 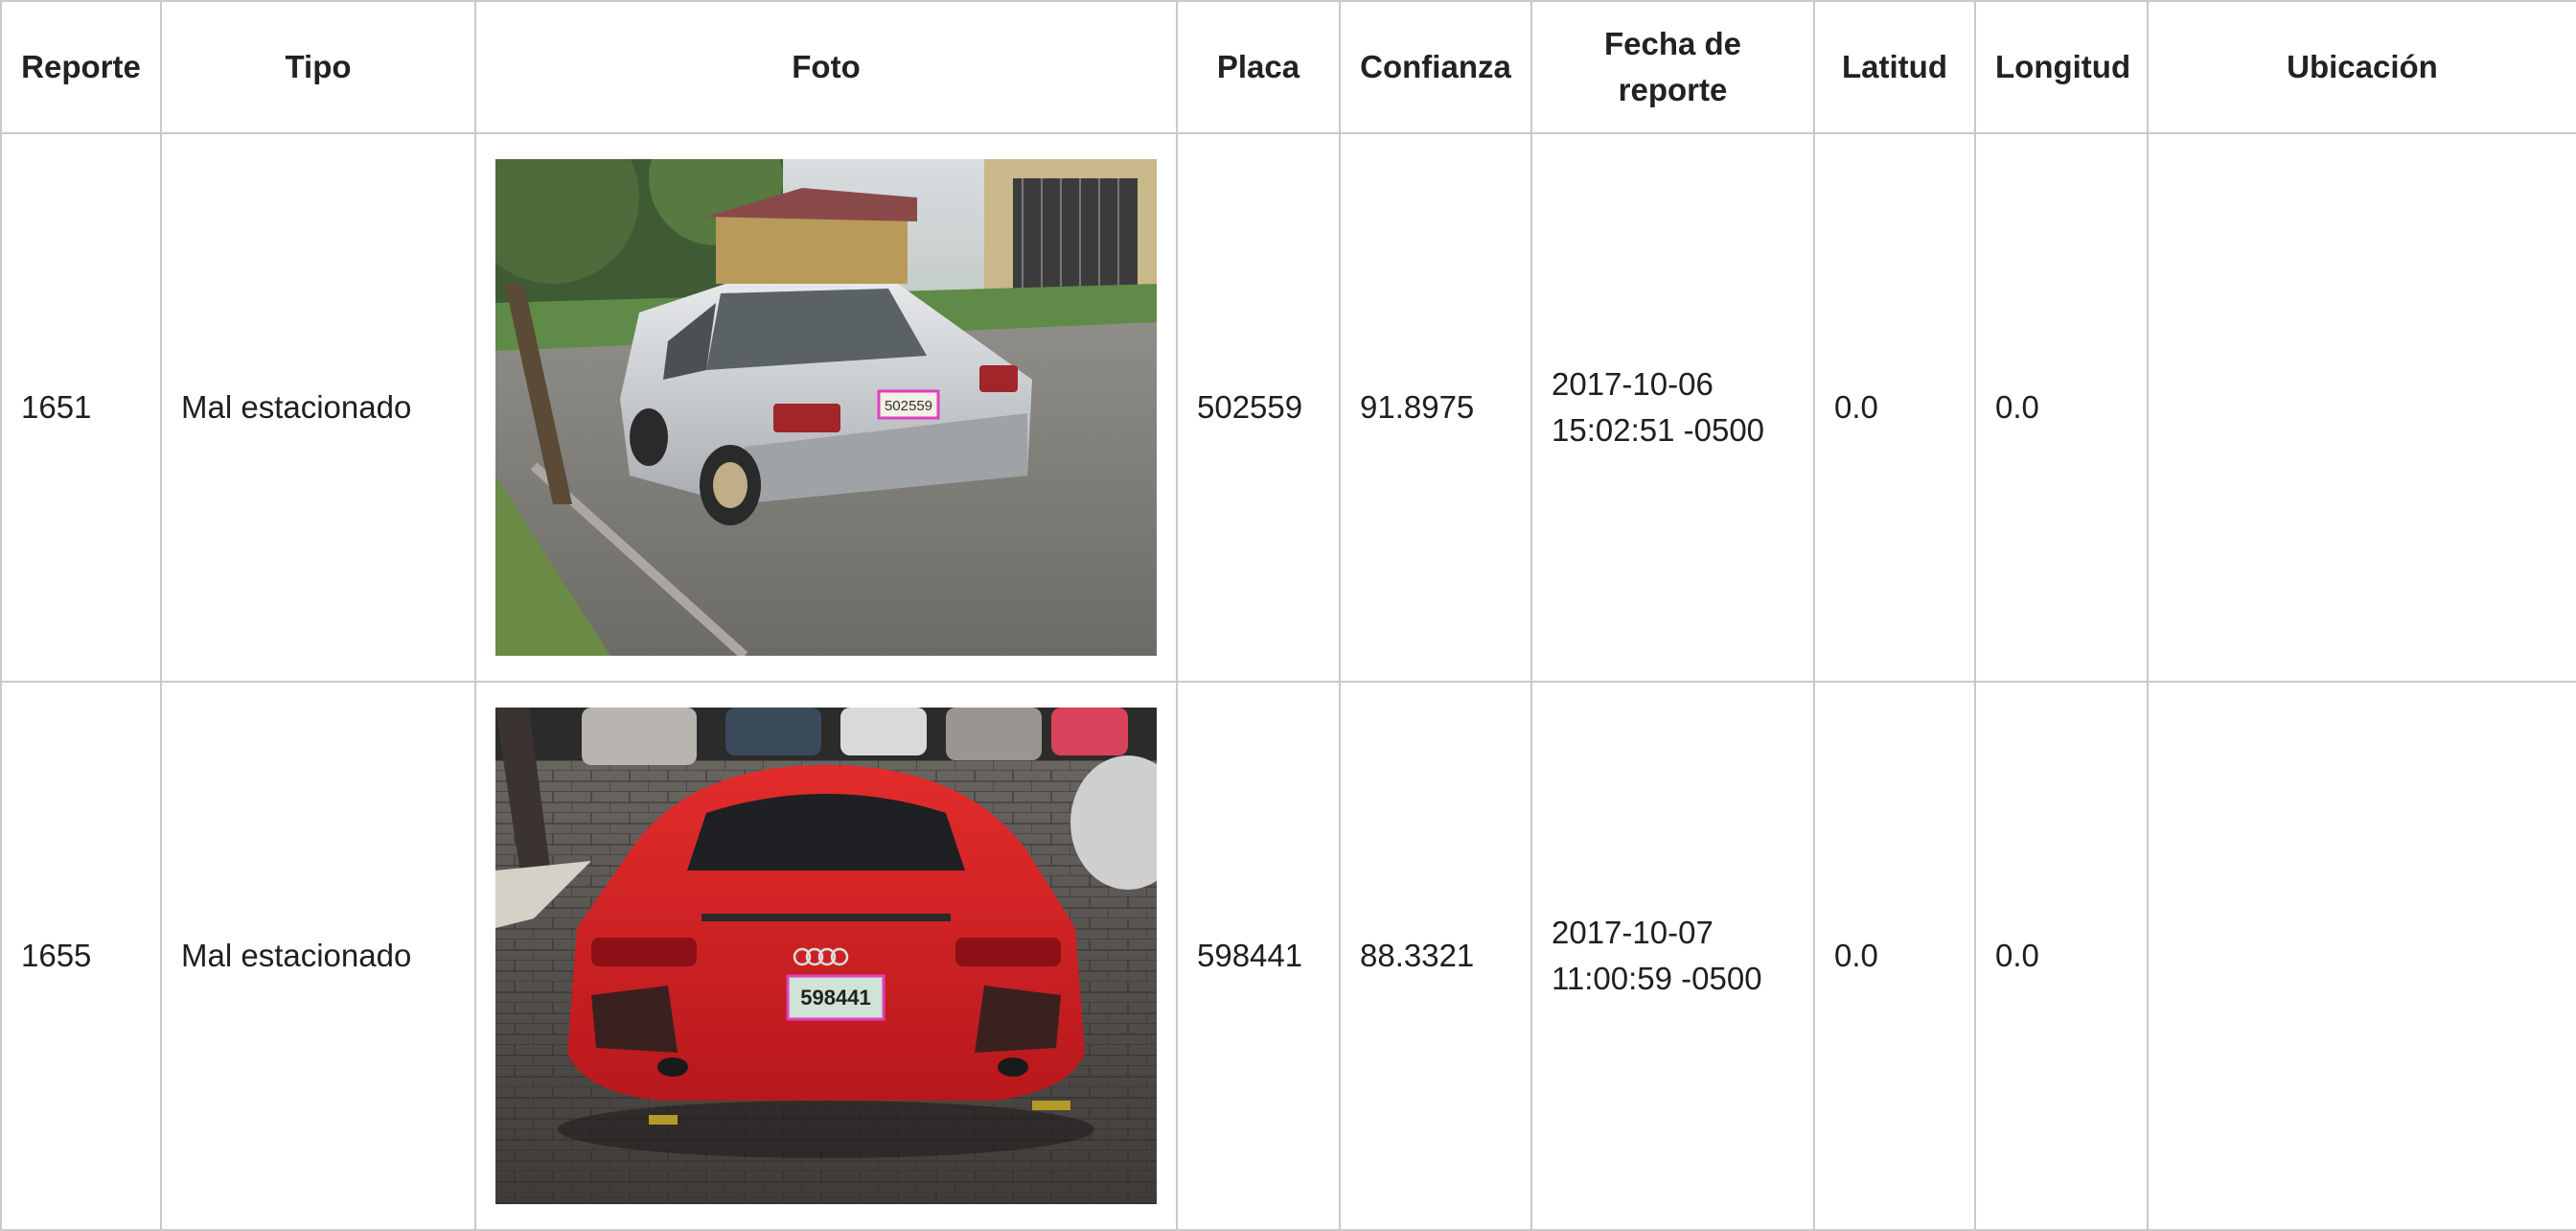 I want to click on fecha-date: 2017-10-06, so click(x=1633, y=384).